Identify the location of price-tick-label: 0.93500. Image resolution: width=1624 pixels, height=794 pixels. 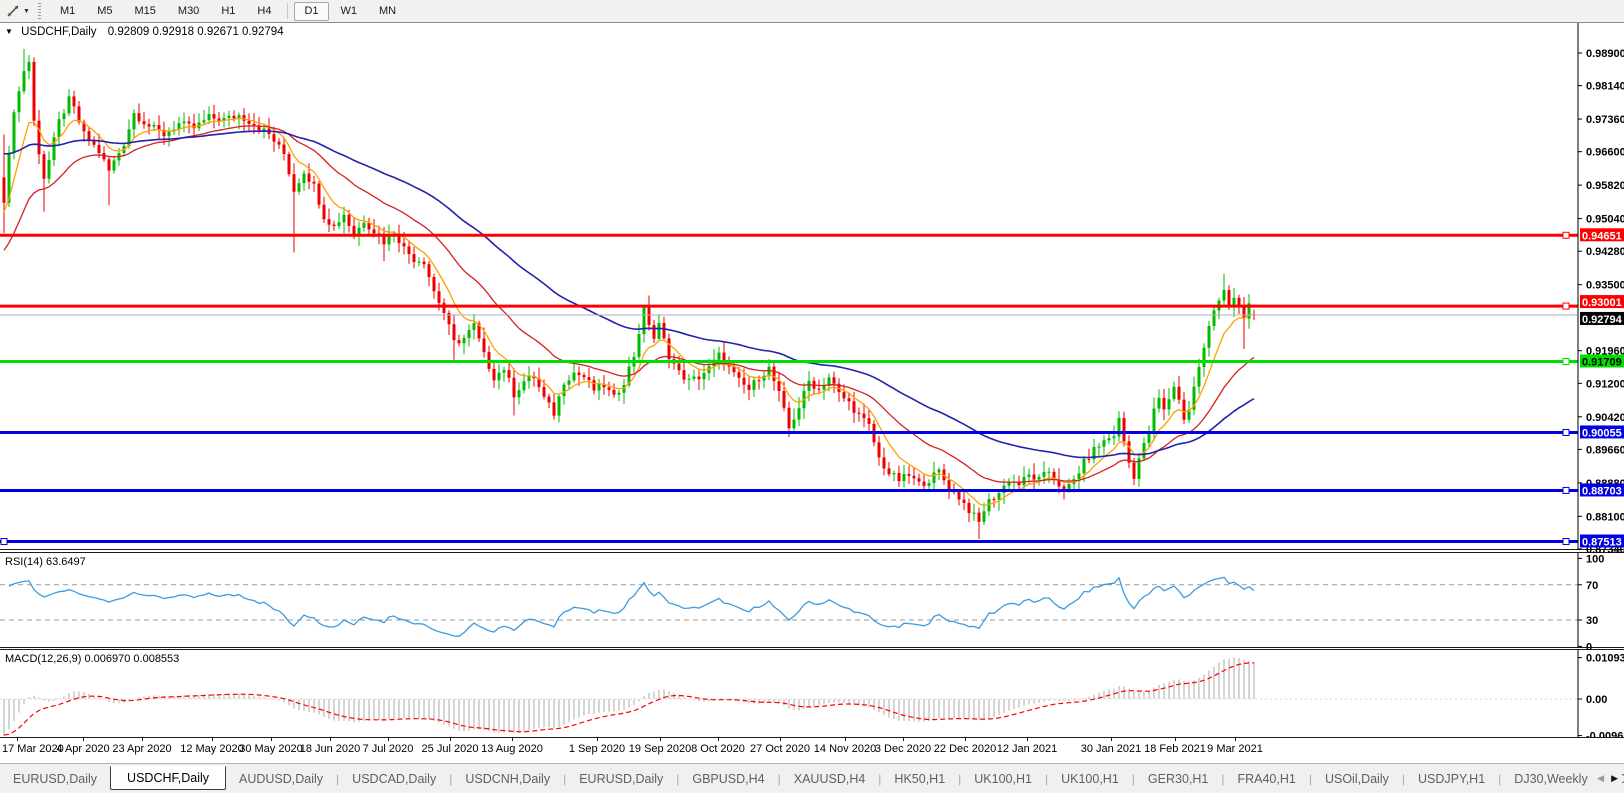
(1605, 286).